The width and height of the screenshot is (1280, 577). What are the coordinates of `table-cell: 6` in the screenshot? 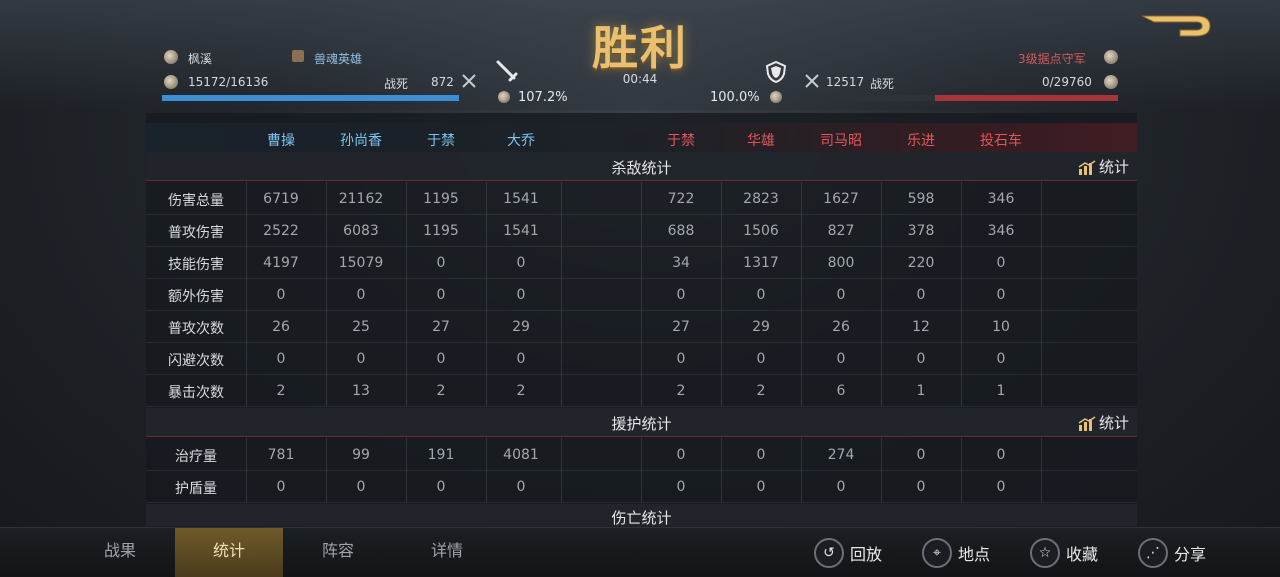 It's located at (841, 391).